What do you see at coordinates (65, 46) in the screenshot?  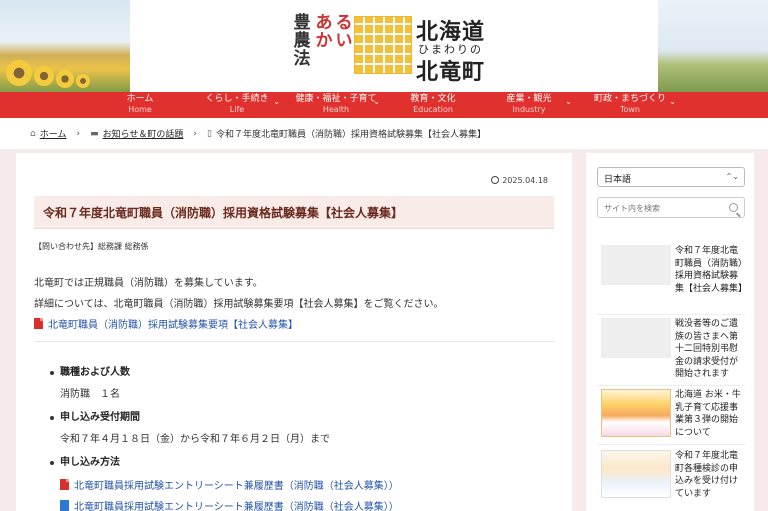 I see `sunflower-banner-left` at bounding box center [65, 46].